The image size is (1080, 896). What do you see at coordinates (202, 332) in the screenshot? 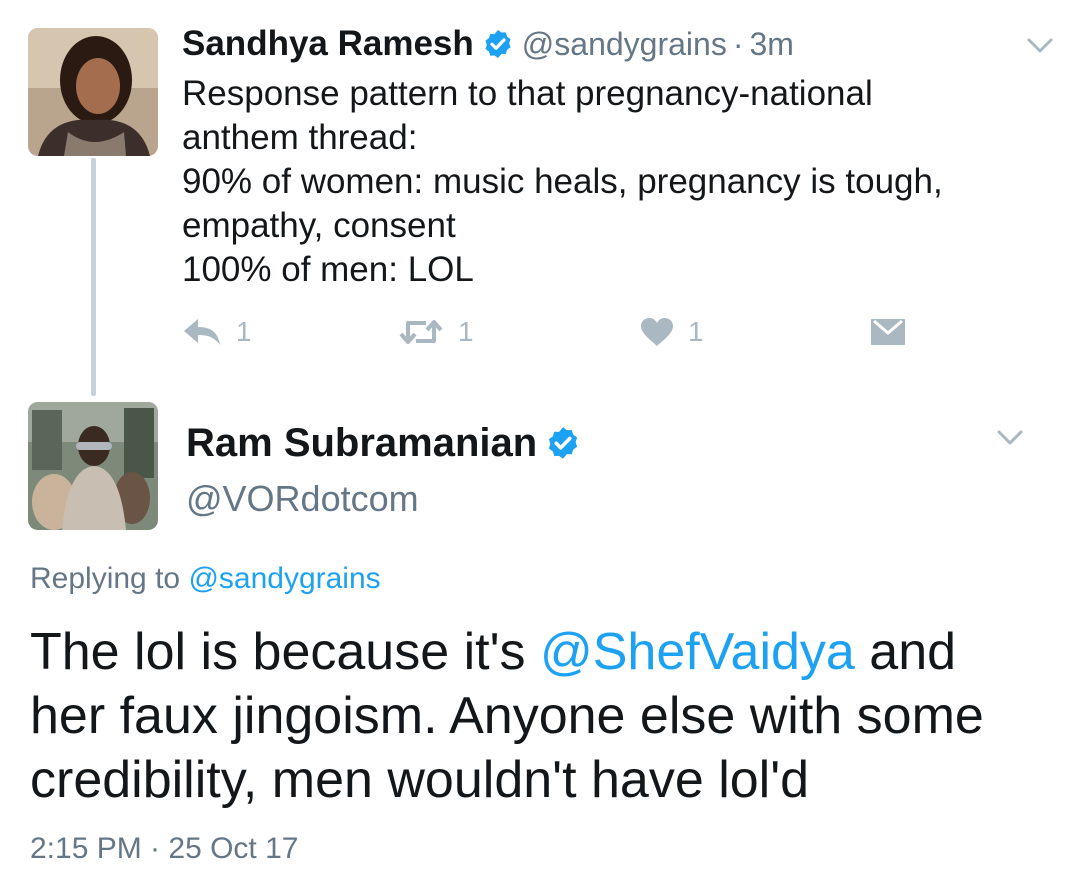
I see `reply-icon` at bounding box center [202, 332].